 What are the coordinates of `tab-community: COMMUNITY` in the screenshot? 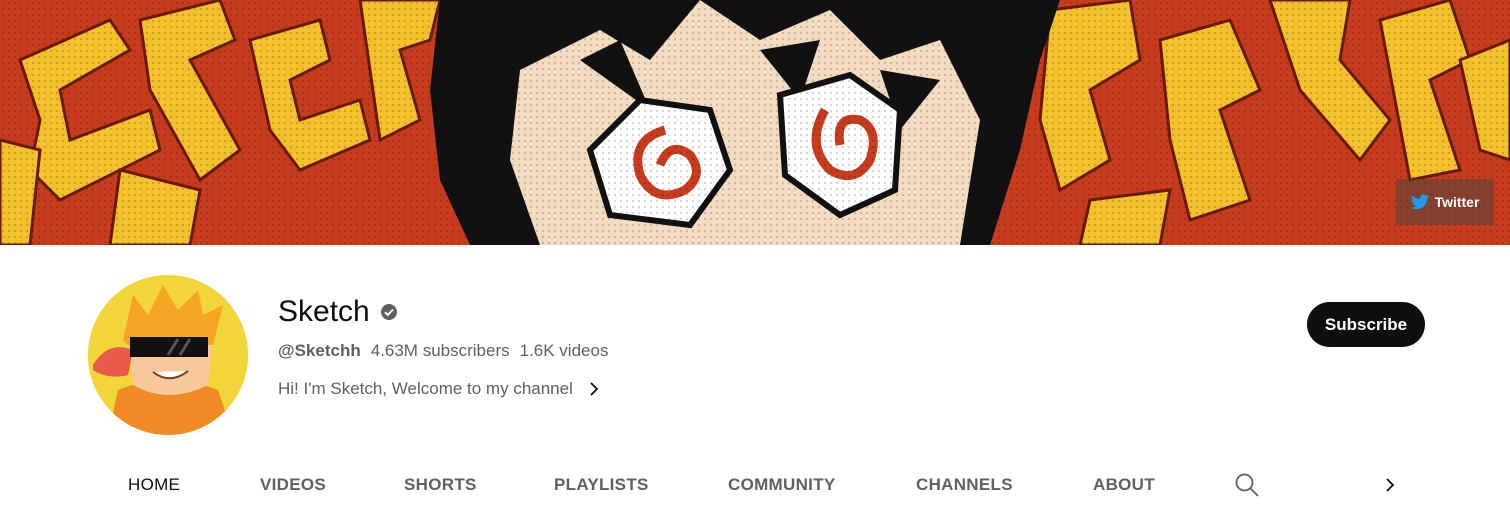 It's located at (782, 485).